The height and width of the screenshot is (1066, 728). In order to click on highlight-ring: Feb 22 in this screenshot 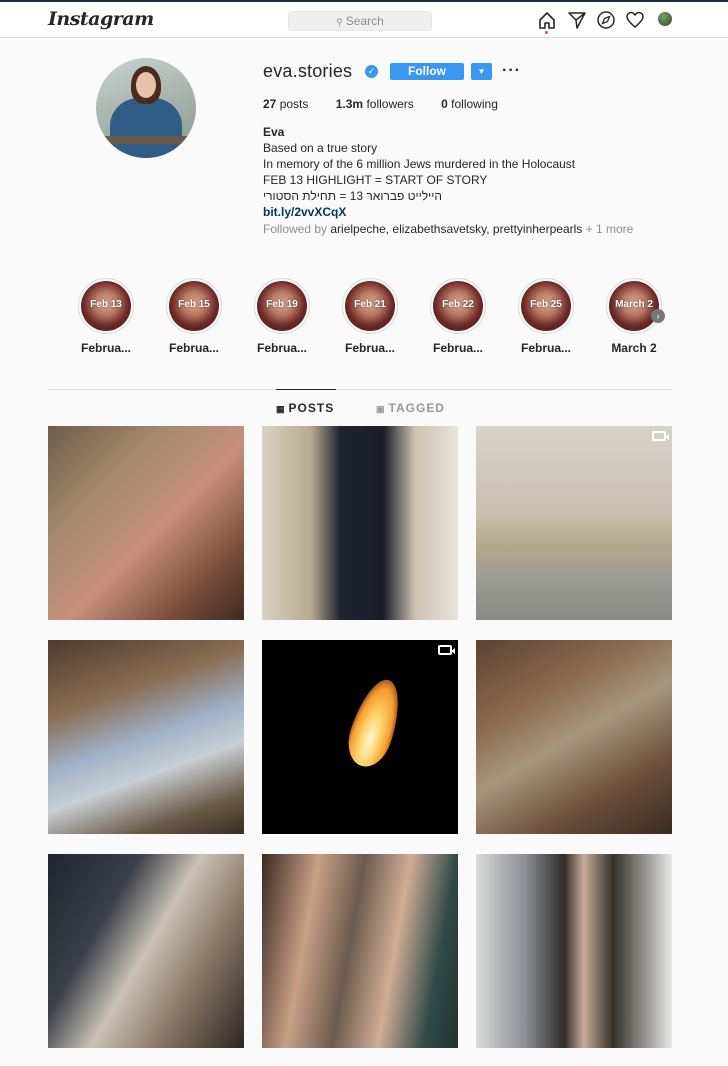, I will do `click(458, 306)`.